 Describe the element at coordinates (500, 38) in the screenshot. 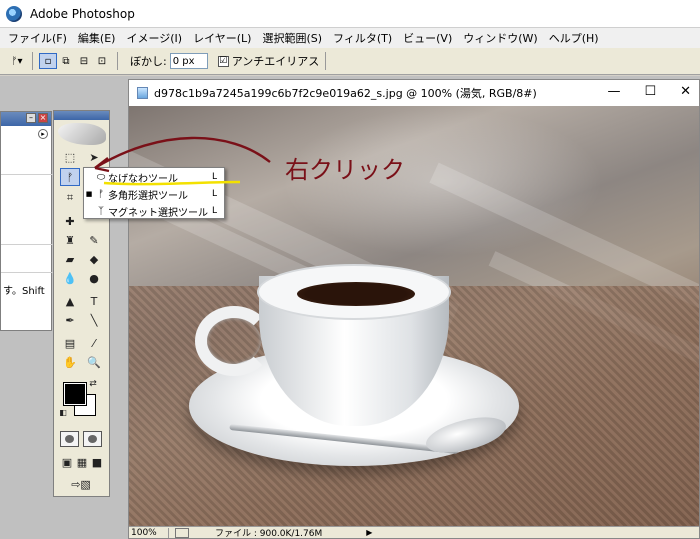

I see `menu-window: ウィンドウ(W)` at that location.